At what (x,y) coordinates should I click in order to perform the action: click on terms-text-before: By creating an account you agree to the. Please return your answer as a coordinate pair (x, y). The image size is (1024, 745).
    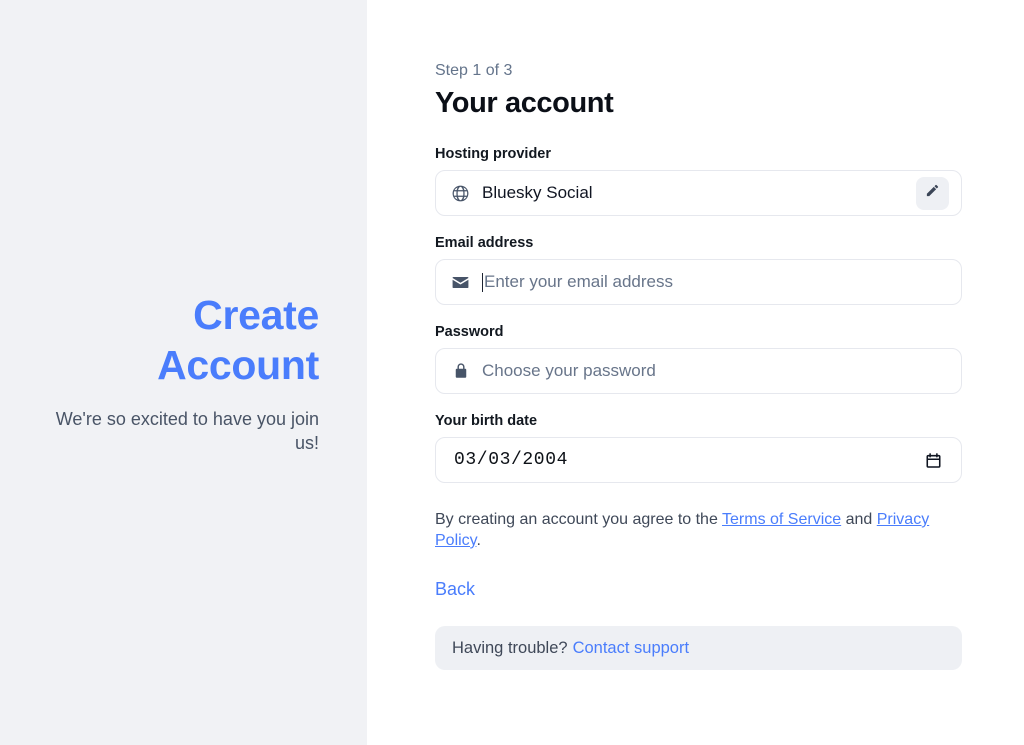
    Looking at the image, I should click on (579, 519).